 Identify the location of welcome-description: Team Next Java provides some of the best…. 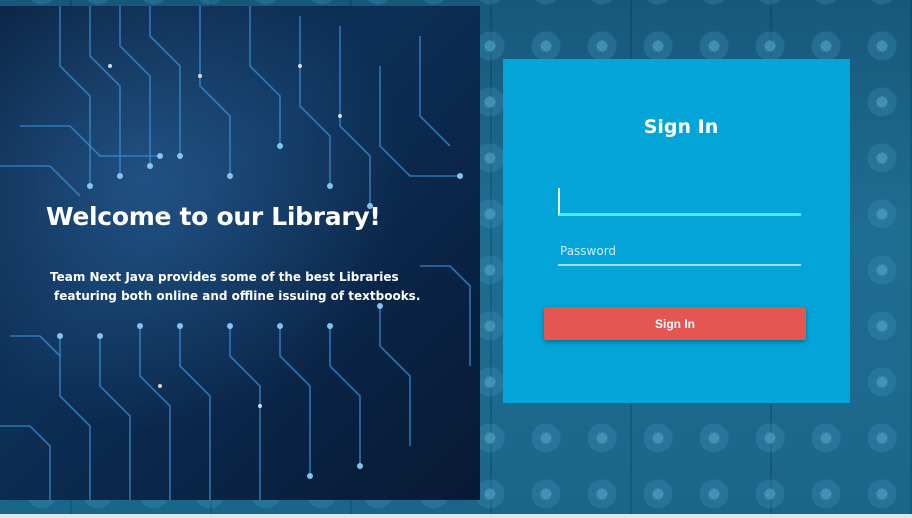
(240, 287).